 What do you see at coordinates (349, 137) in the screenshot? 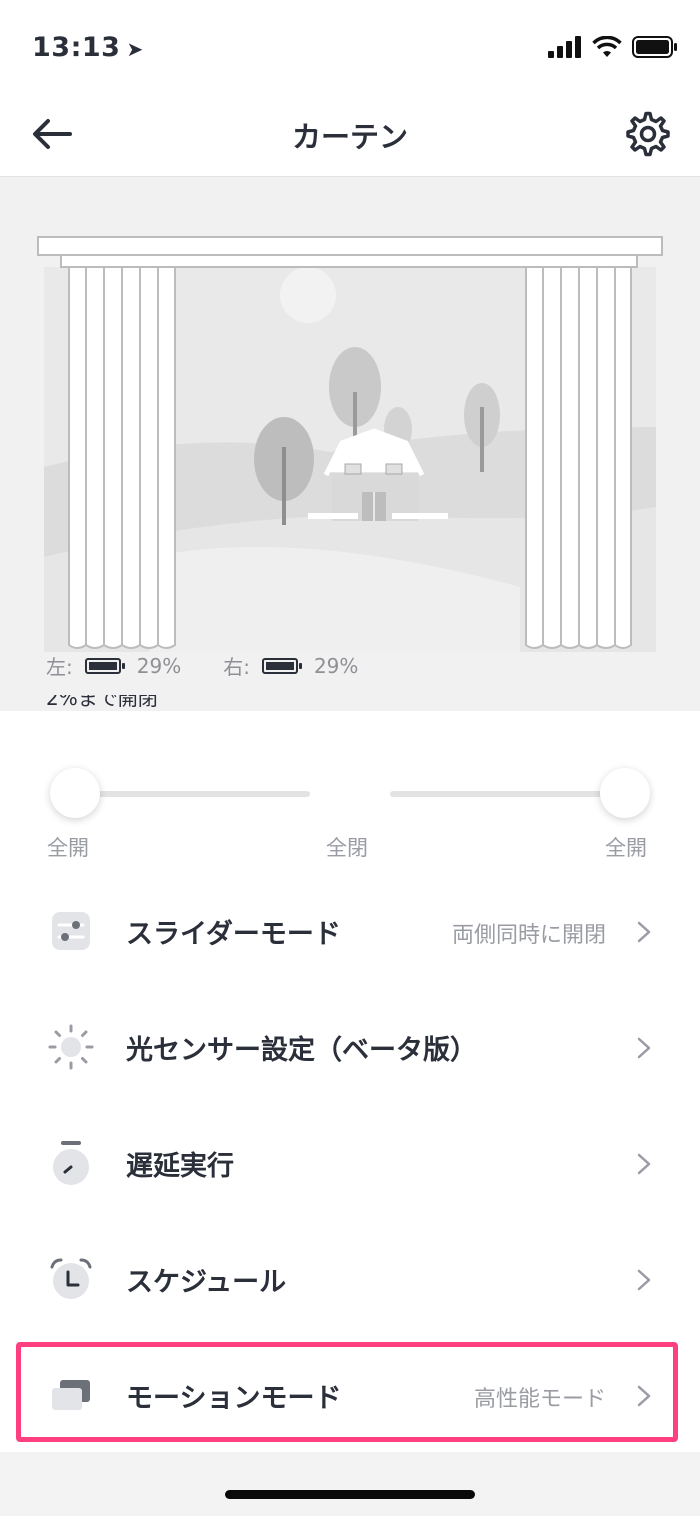
I see `page-title: カーテン` at bounding box center [349, 137].